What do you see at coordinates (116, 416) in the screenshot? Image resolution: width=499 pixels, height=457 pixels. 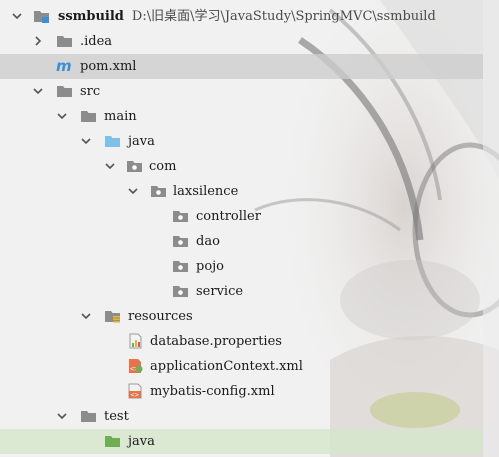 I see `tree-label: test` at bounding box center [116, 416].